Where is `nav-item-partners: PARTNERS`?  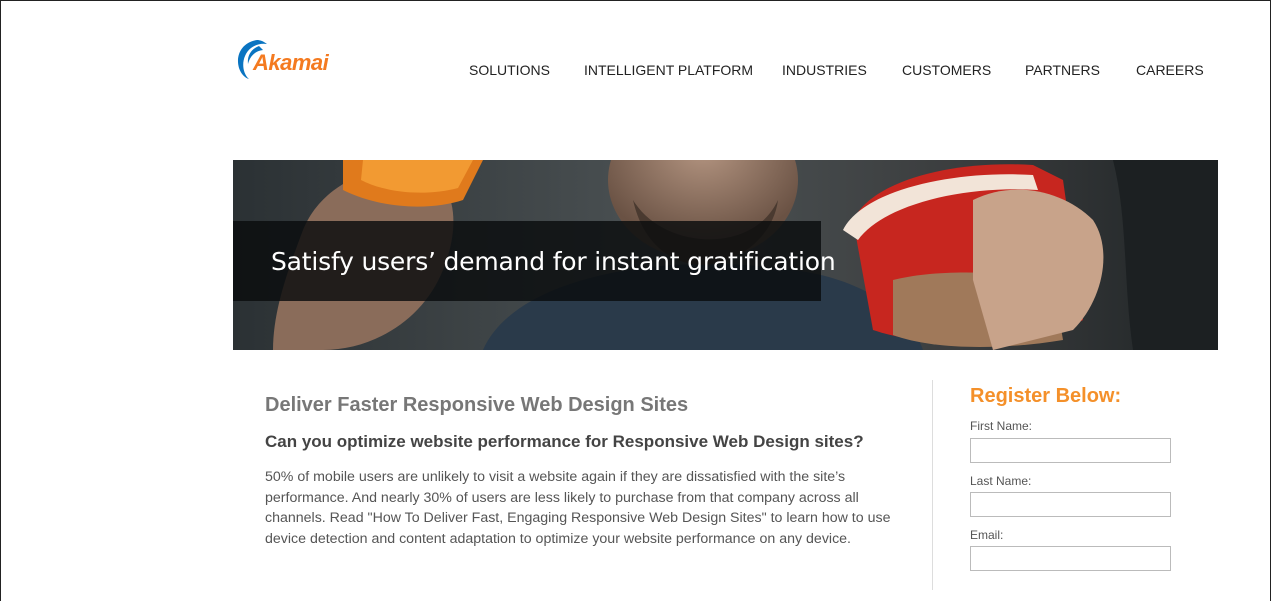 nav-item-partners: PARTNERS is located at coordinates (1062, 70).